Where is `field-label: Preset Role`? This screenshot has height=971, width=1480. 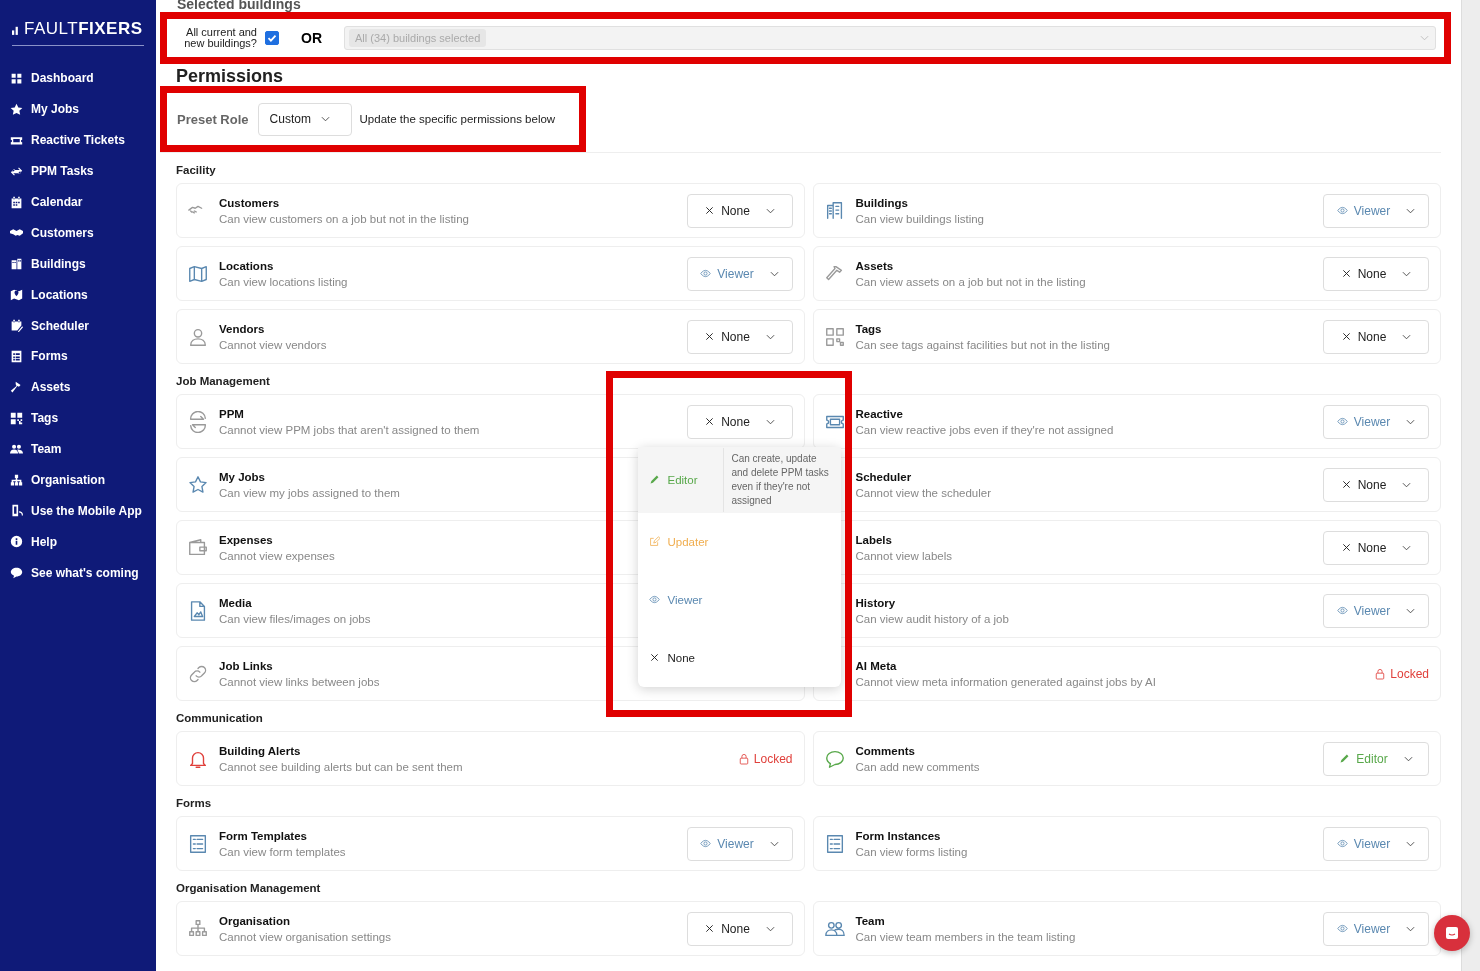 field-label: Preset Role is located at coordinates (213, 119).